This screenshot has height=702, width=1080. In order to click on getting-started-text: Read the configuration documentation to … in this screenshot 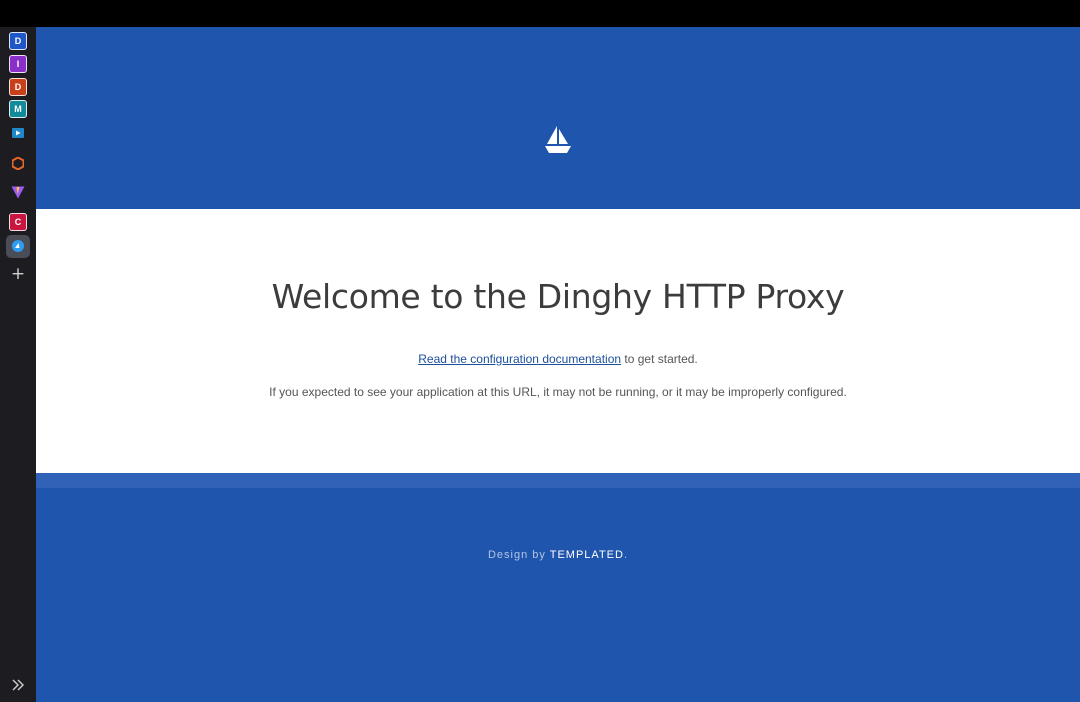, I will do `click(558, 359)`.